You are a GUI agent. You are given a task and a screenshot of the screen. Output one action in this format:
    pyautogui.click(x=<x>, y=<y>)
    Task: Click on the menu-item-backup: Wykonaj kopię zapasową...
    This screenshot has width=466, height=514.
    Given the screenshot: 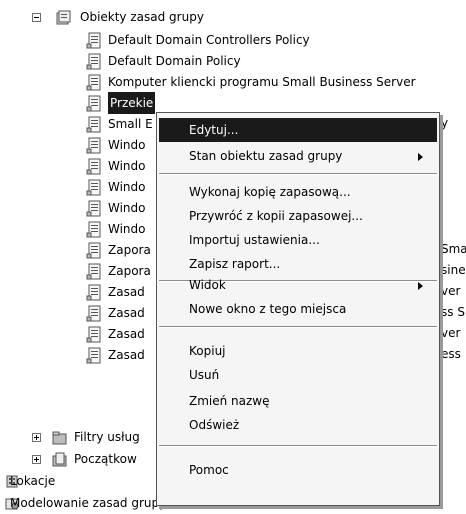 What is the action you would take?
    pyautogui.click(x=298, y=192)
    